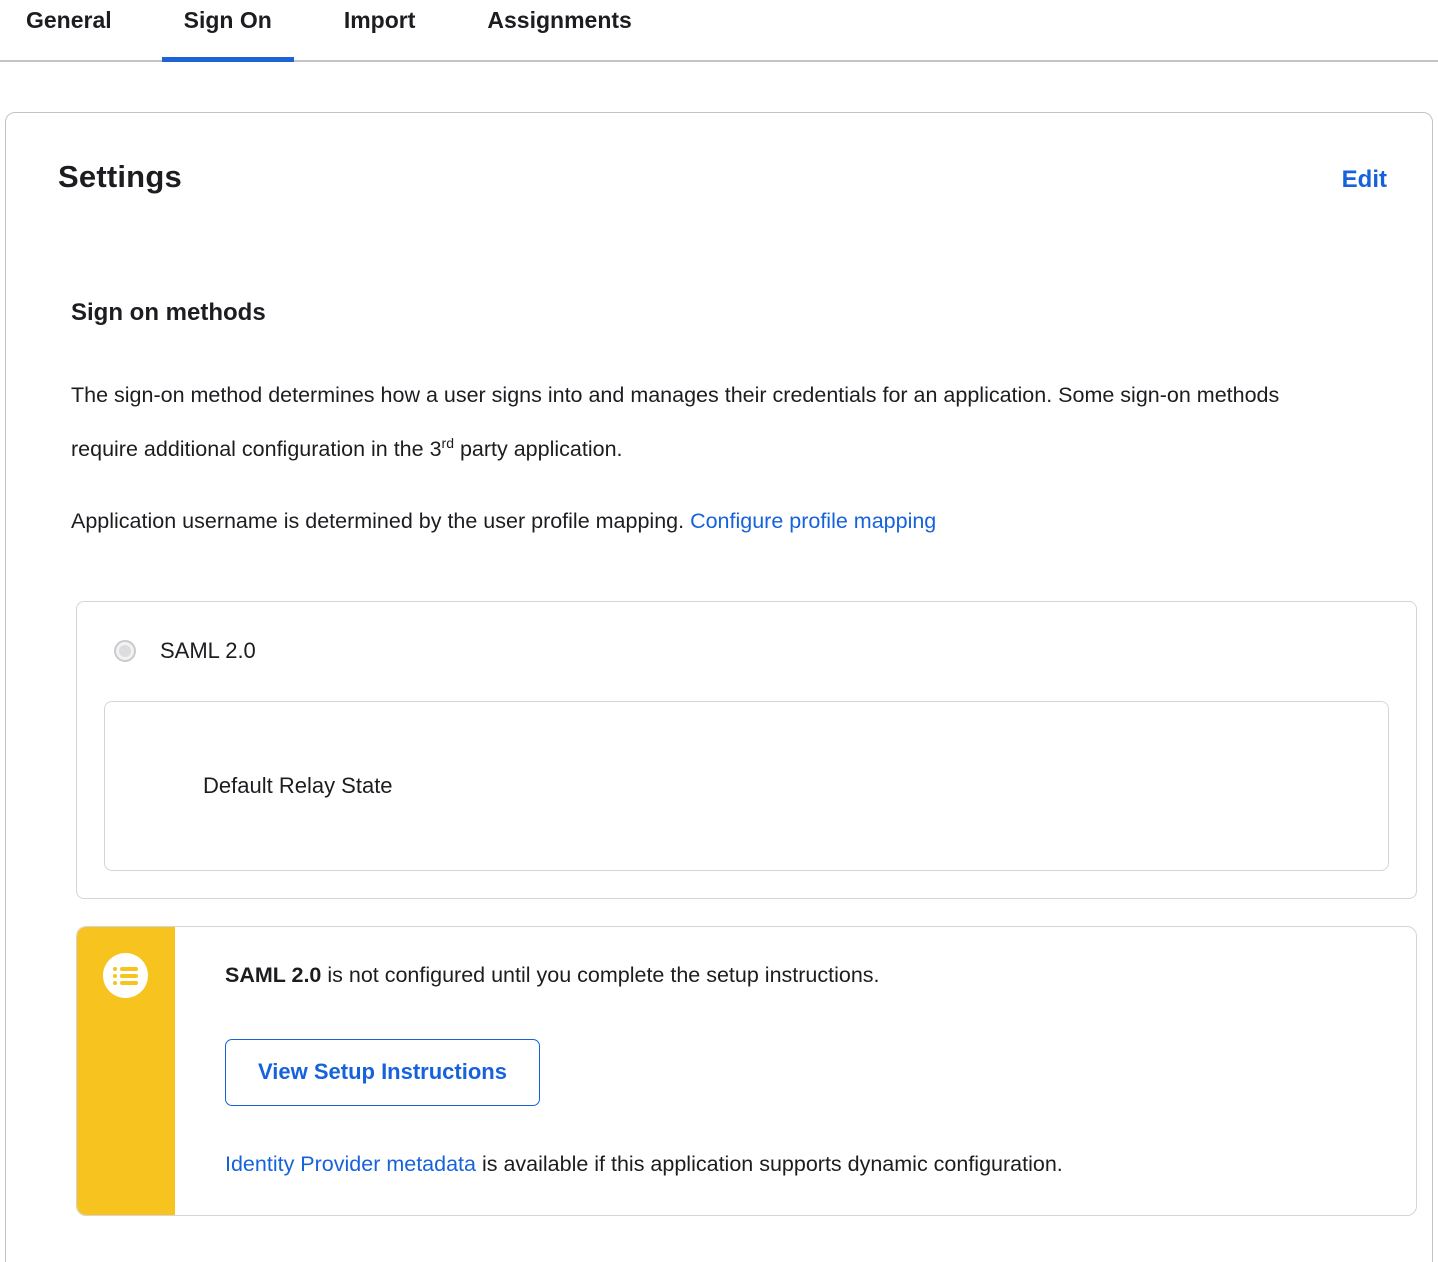  I want to click on ordinal-suffix: rd, so click(447, 443).